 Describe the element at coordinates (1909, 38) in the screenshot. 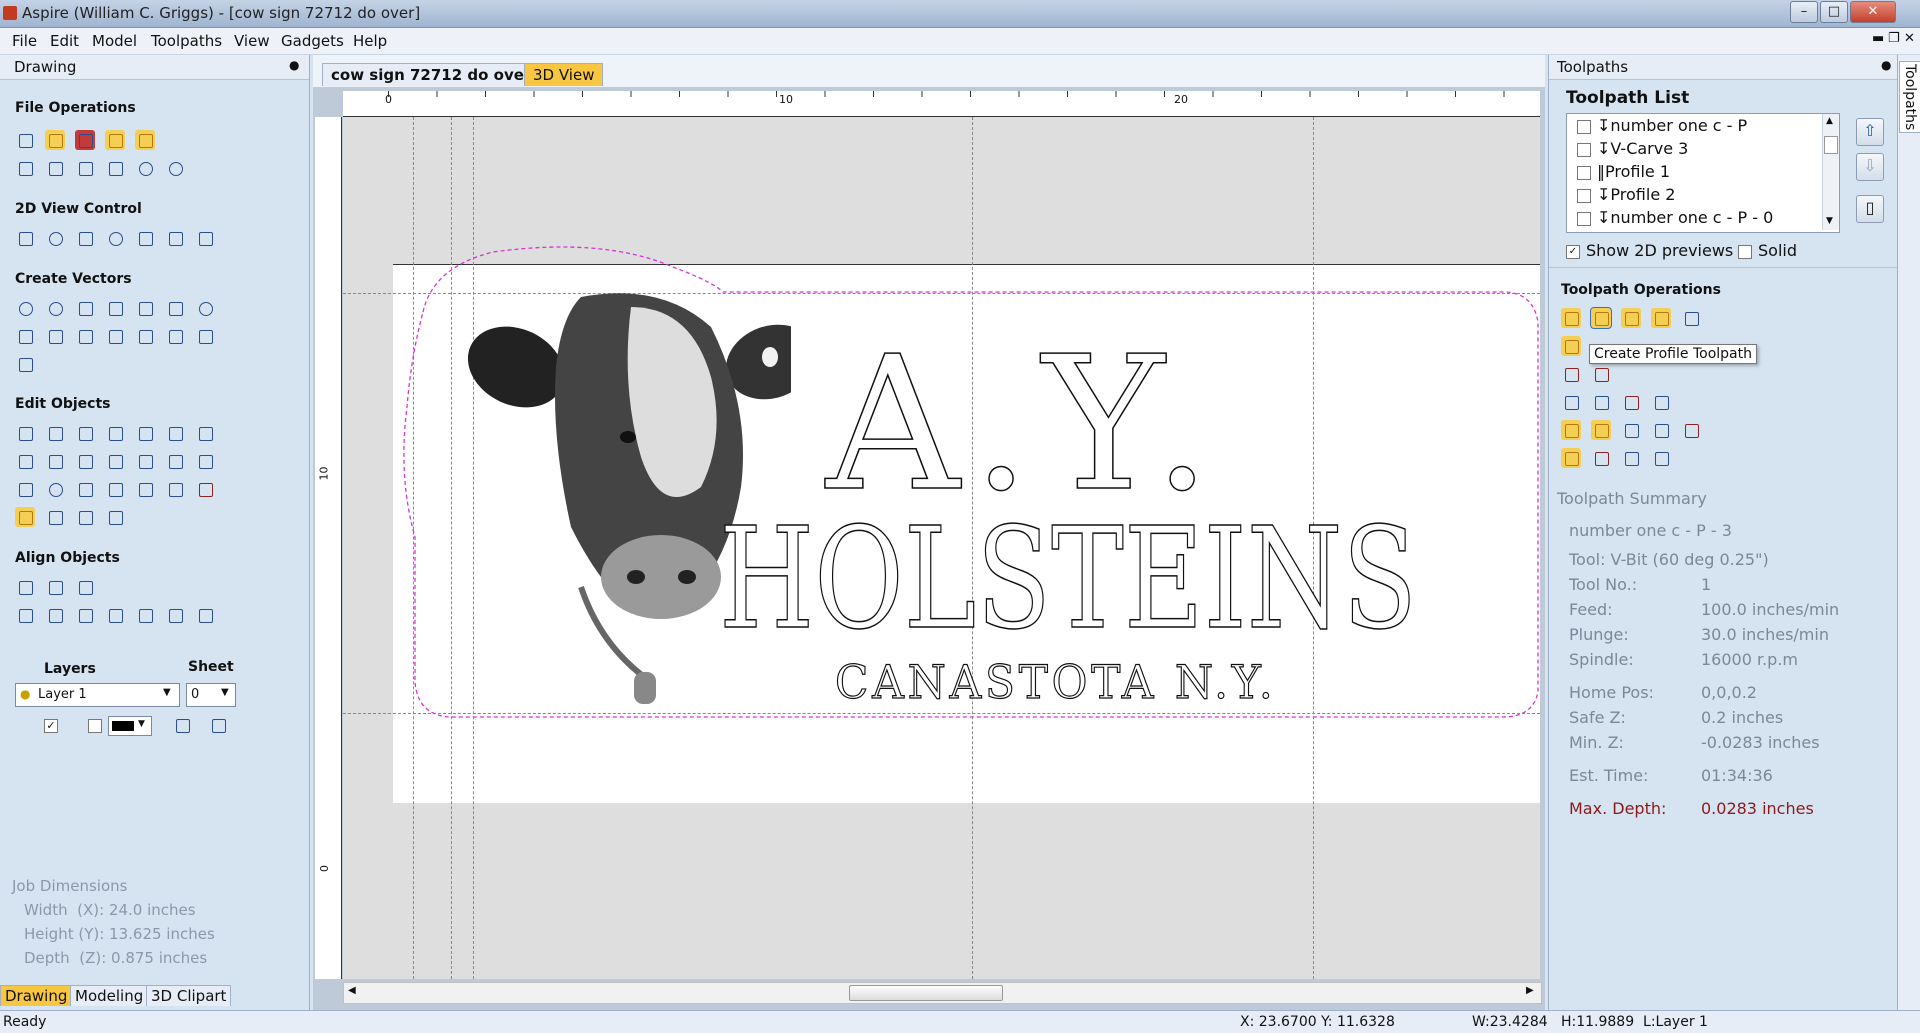

I see `mdi-close-icon: ✕` at that location.